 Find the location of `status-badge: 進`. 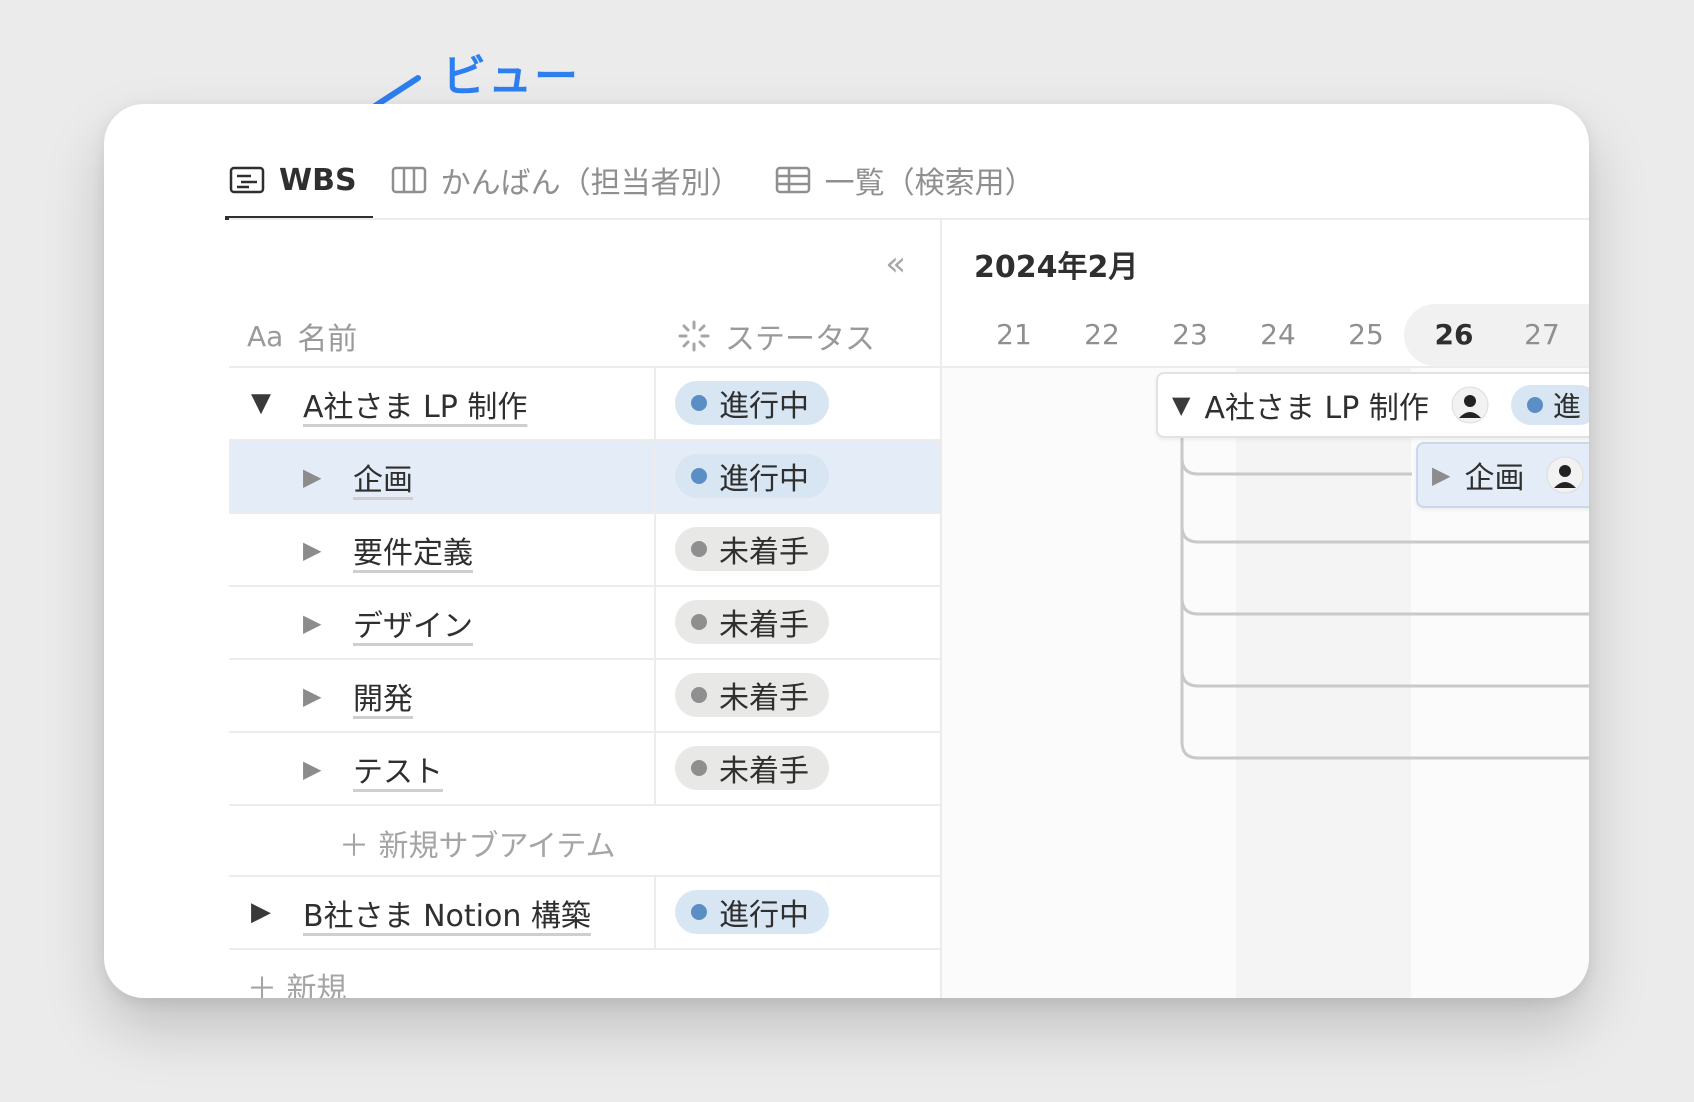

status-badge: 進 is located at coordinates (1549, 405).